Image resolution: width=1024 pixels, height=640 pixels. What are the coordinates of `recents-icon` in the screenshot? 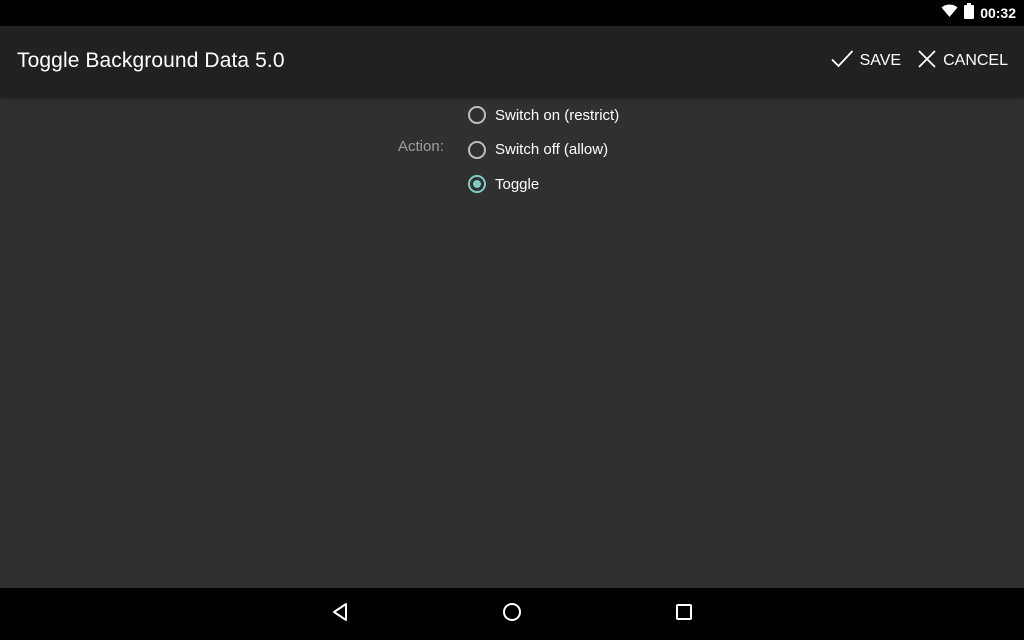 It's located at (684, 614).